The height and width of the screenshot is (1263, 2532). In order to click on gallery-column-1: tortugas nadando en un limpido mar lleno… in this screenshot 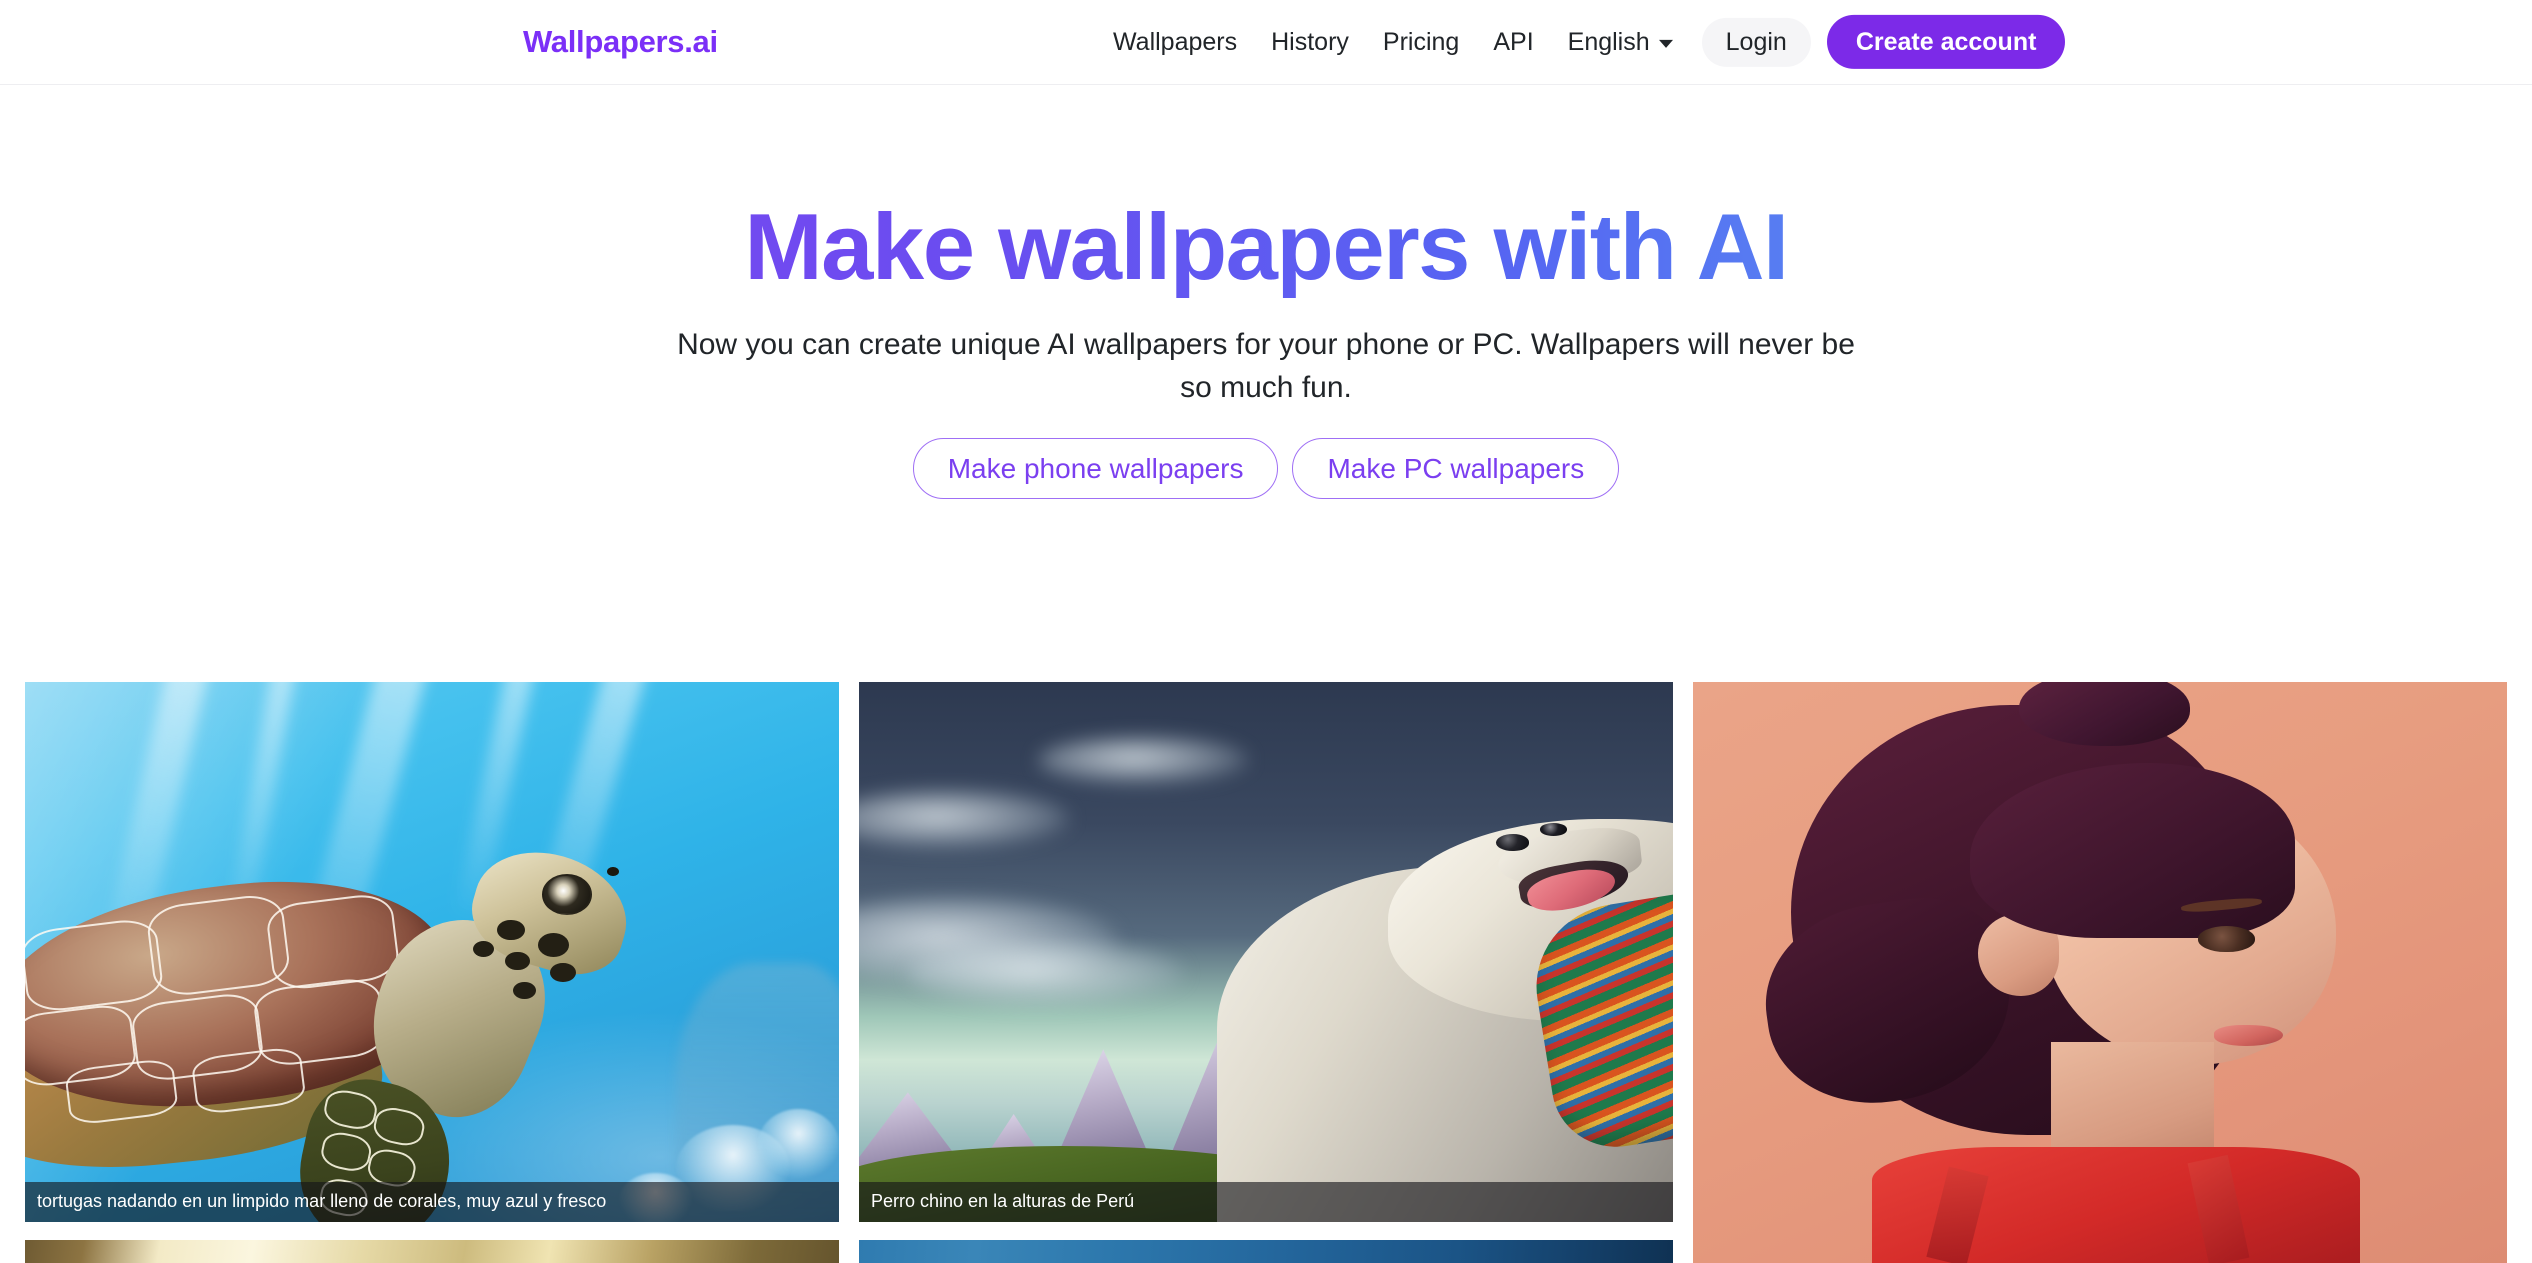, I will do `click(432, 972)`.